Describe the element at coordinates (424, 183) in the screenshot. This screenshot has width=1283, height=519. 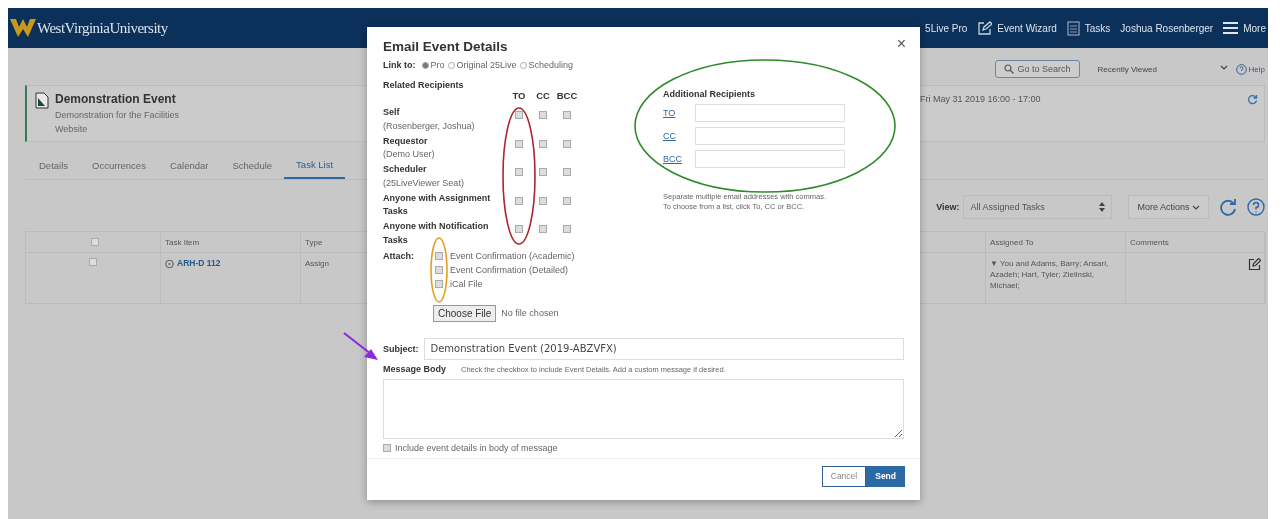
I see `recipient-detail: (25LiveViewer Seat)` at that location.